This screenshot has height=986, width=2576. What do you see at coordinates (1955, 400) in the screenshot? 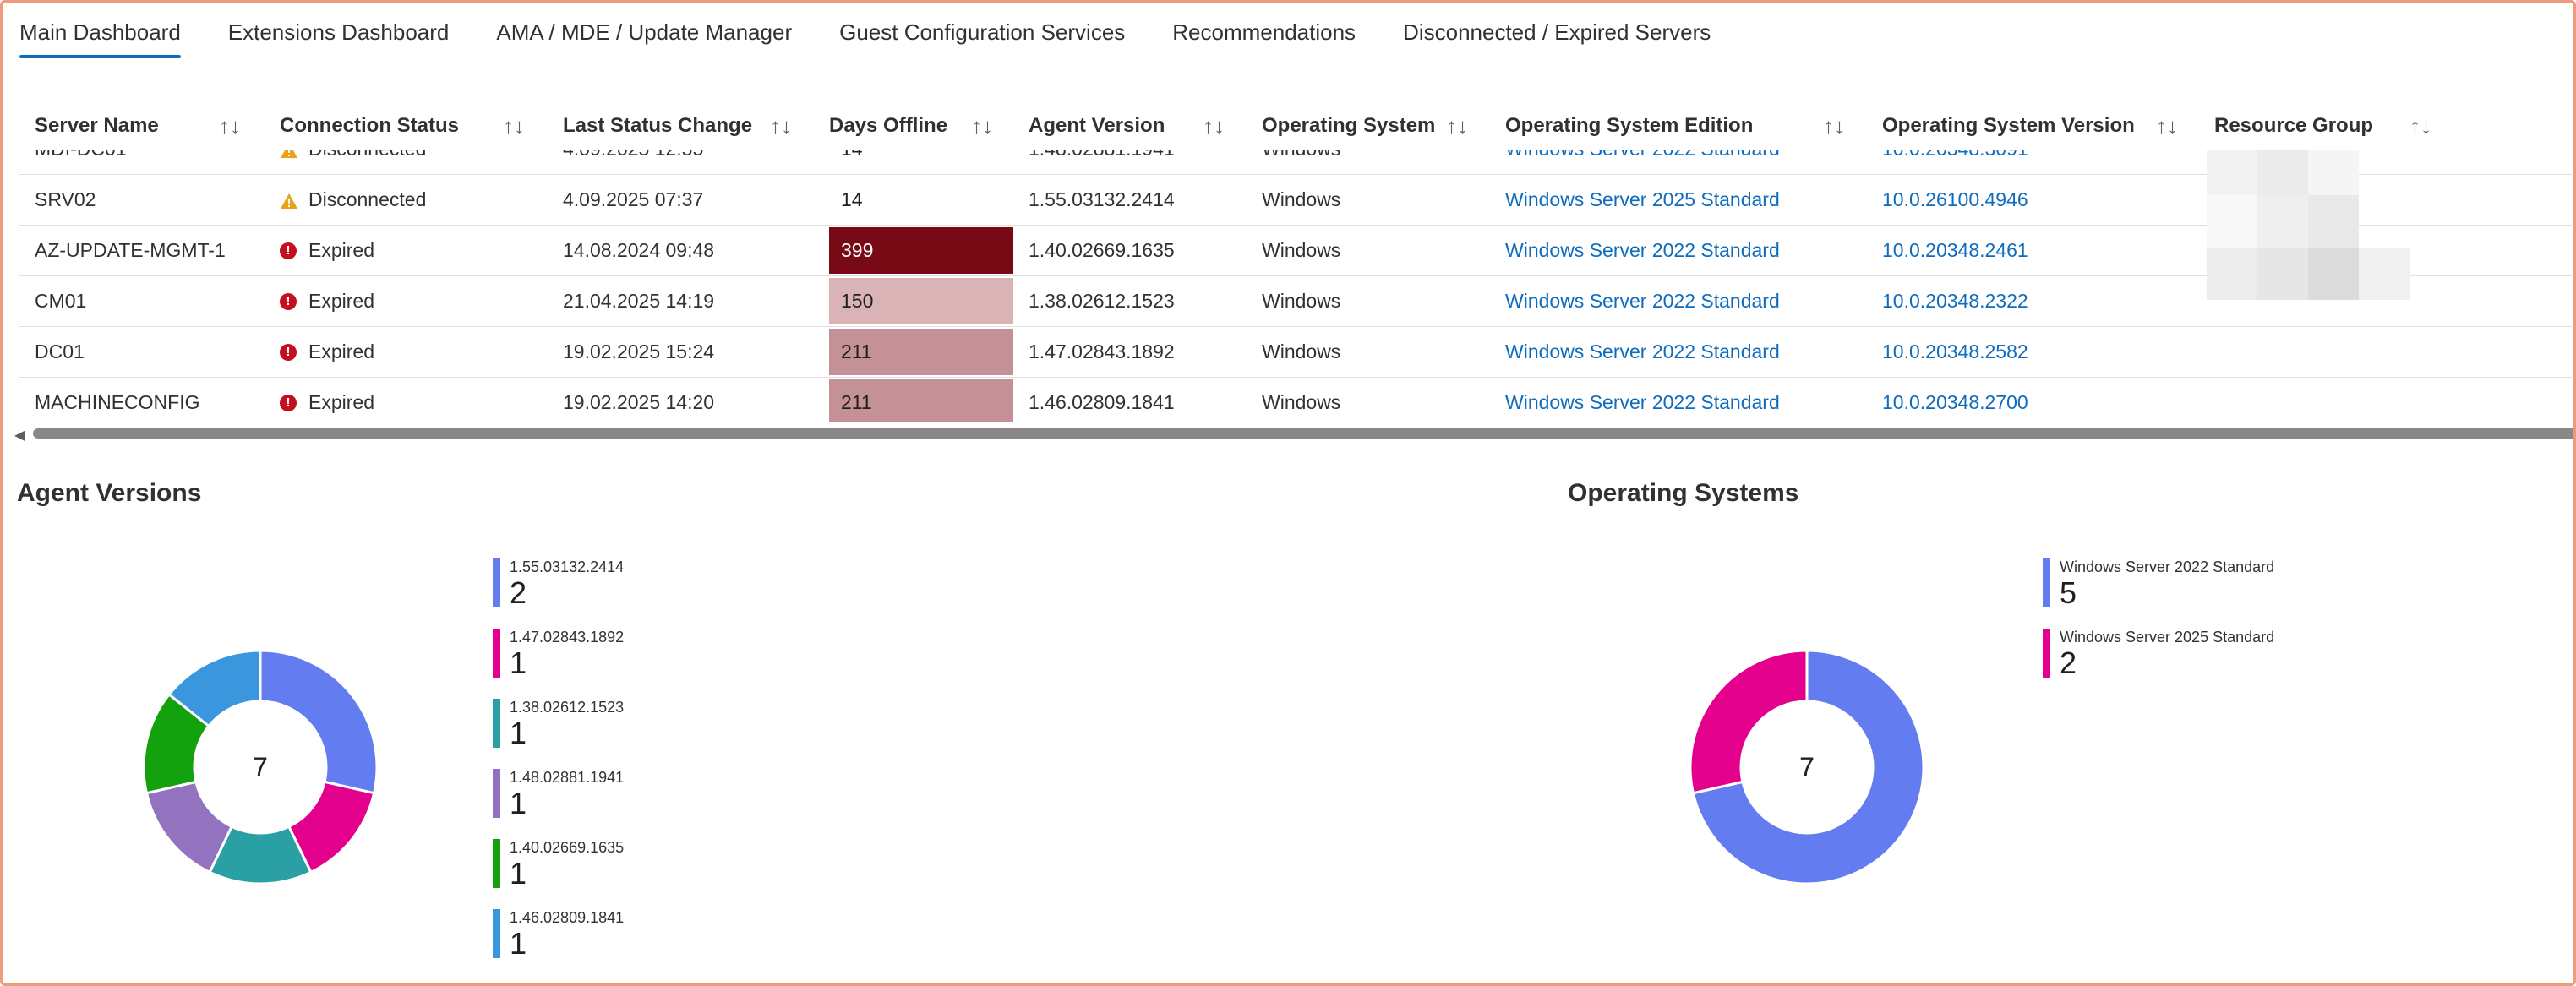
I see `os-version-link: 10.0.20348.2700` at bounding box center [1955, 400].